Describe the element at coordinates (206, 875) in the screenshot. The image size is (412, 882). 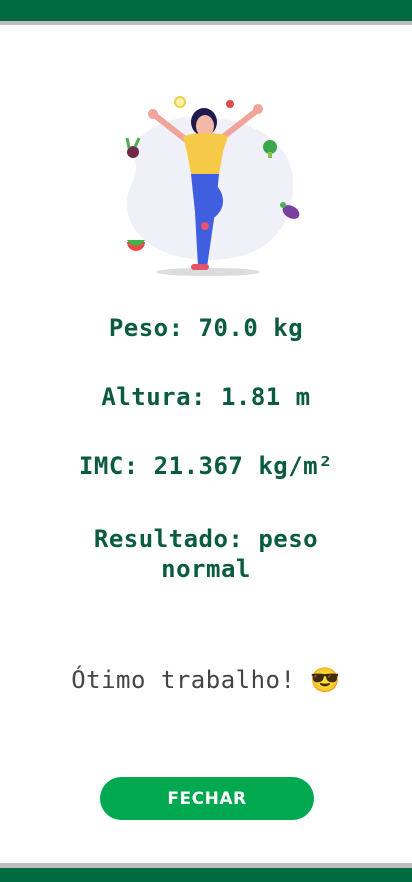
I see `bottom-bar` at that location.